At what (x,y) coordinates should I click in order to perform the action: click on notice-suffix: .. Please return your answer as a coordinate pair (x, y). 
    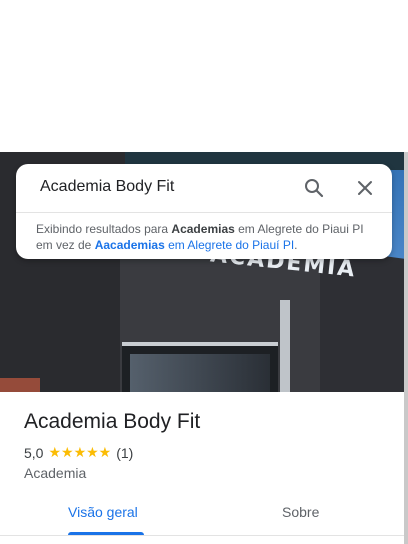
    Looking at the image, I should click on (296, 245).